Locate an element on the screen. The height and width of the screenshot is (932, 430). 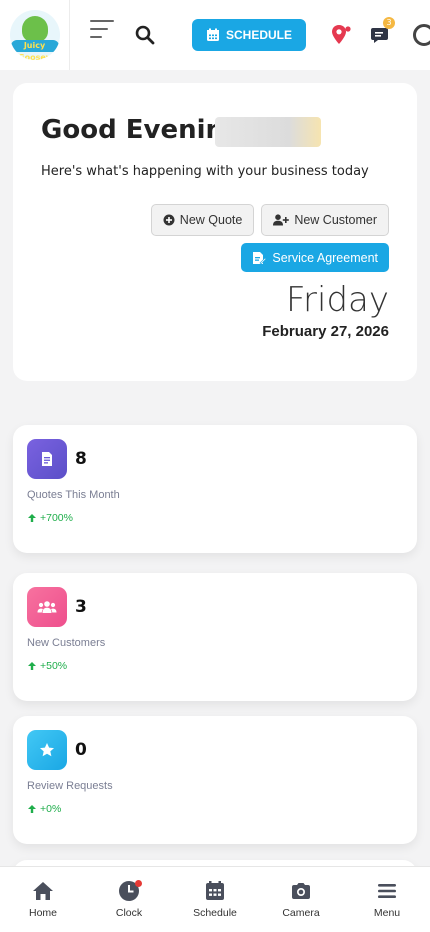
new-quote-button: New Quote is located at coordinates (202, 220).